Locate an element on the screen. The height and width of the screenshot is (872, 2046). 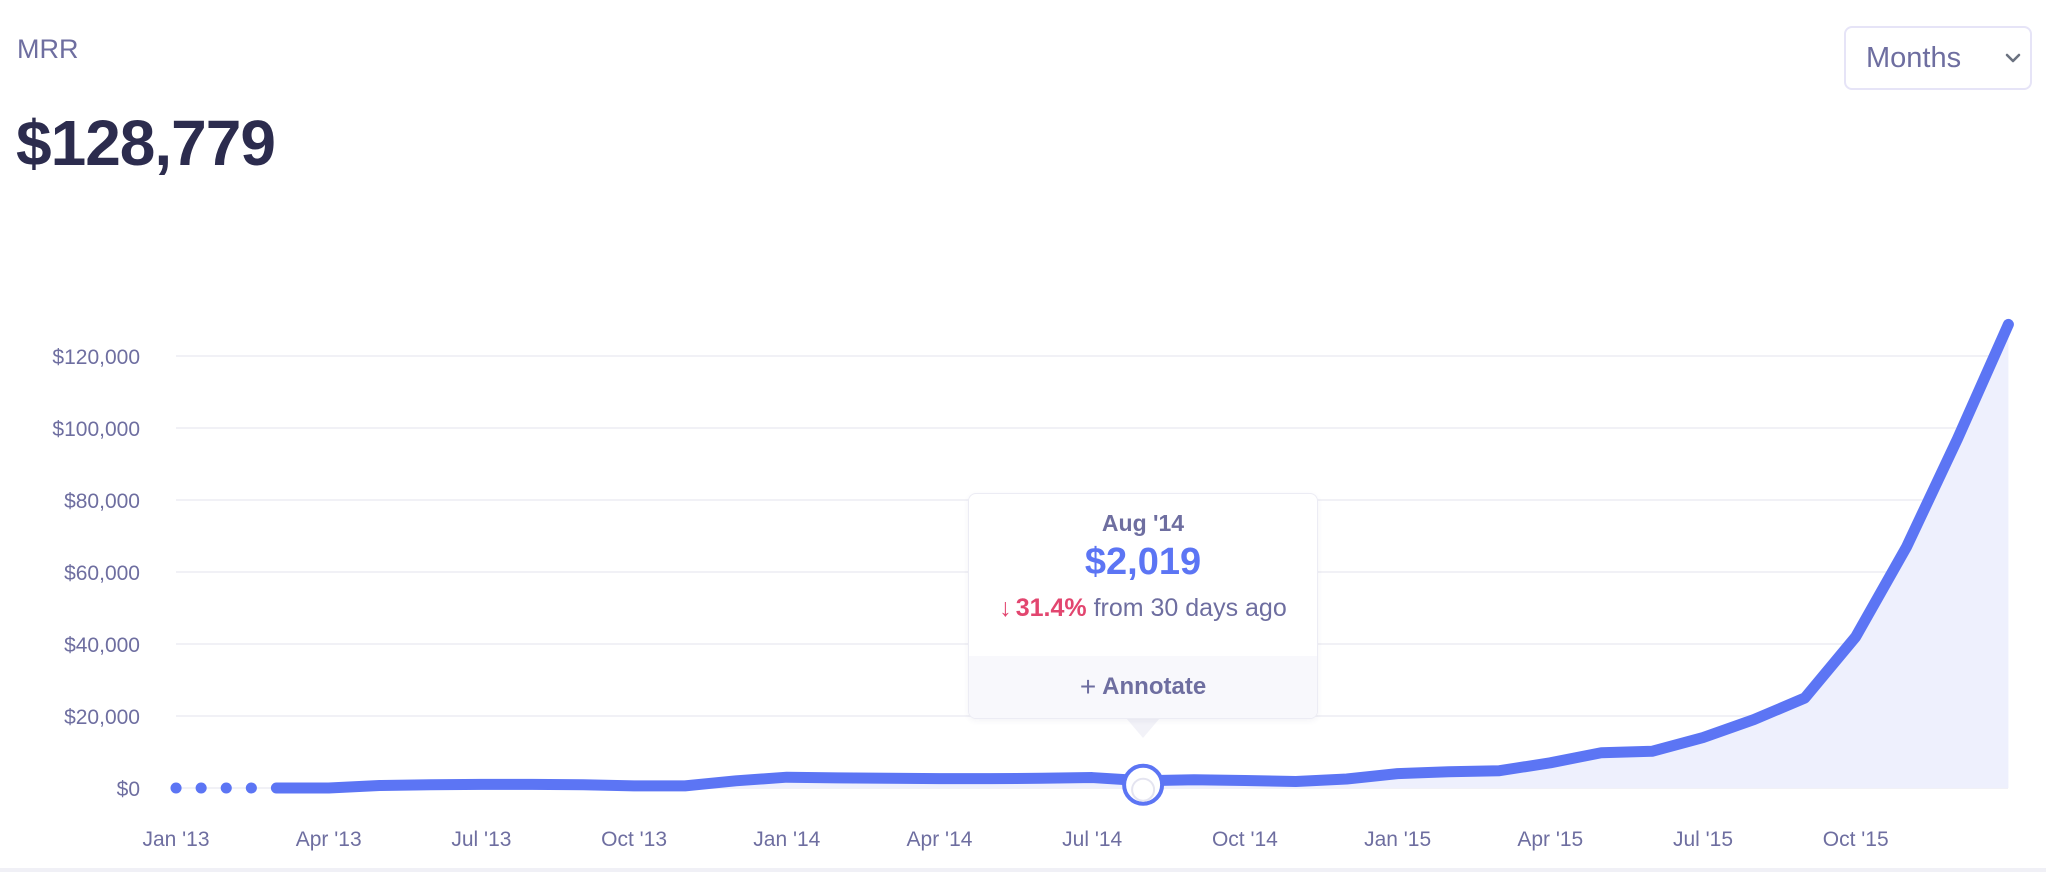
y-tick-label: $40,000 is located at coordinates (102, 645).